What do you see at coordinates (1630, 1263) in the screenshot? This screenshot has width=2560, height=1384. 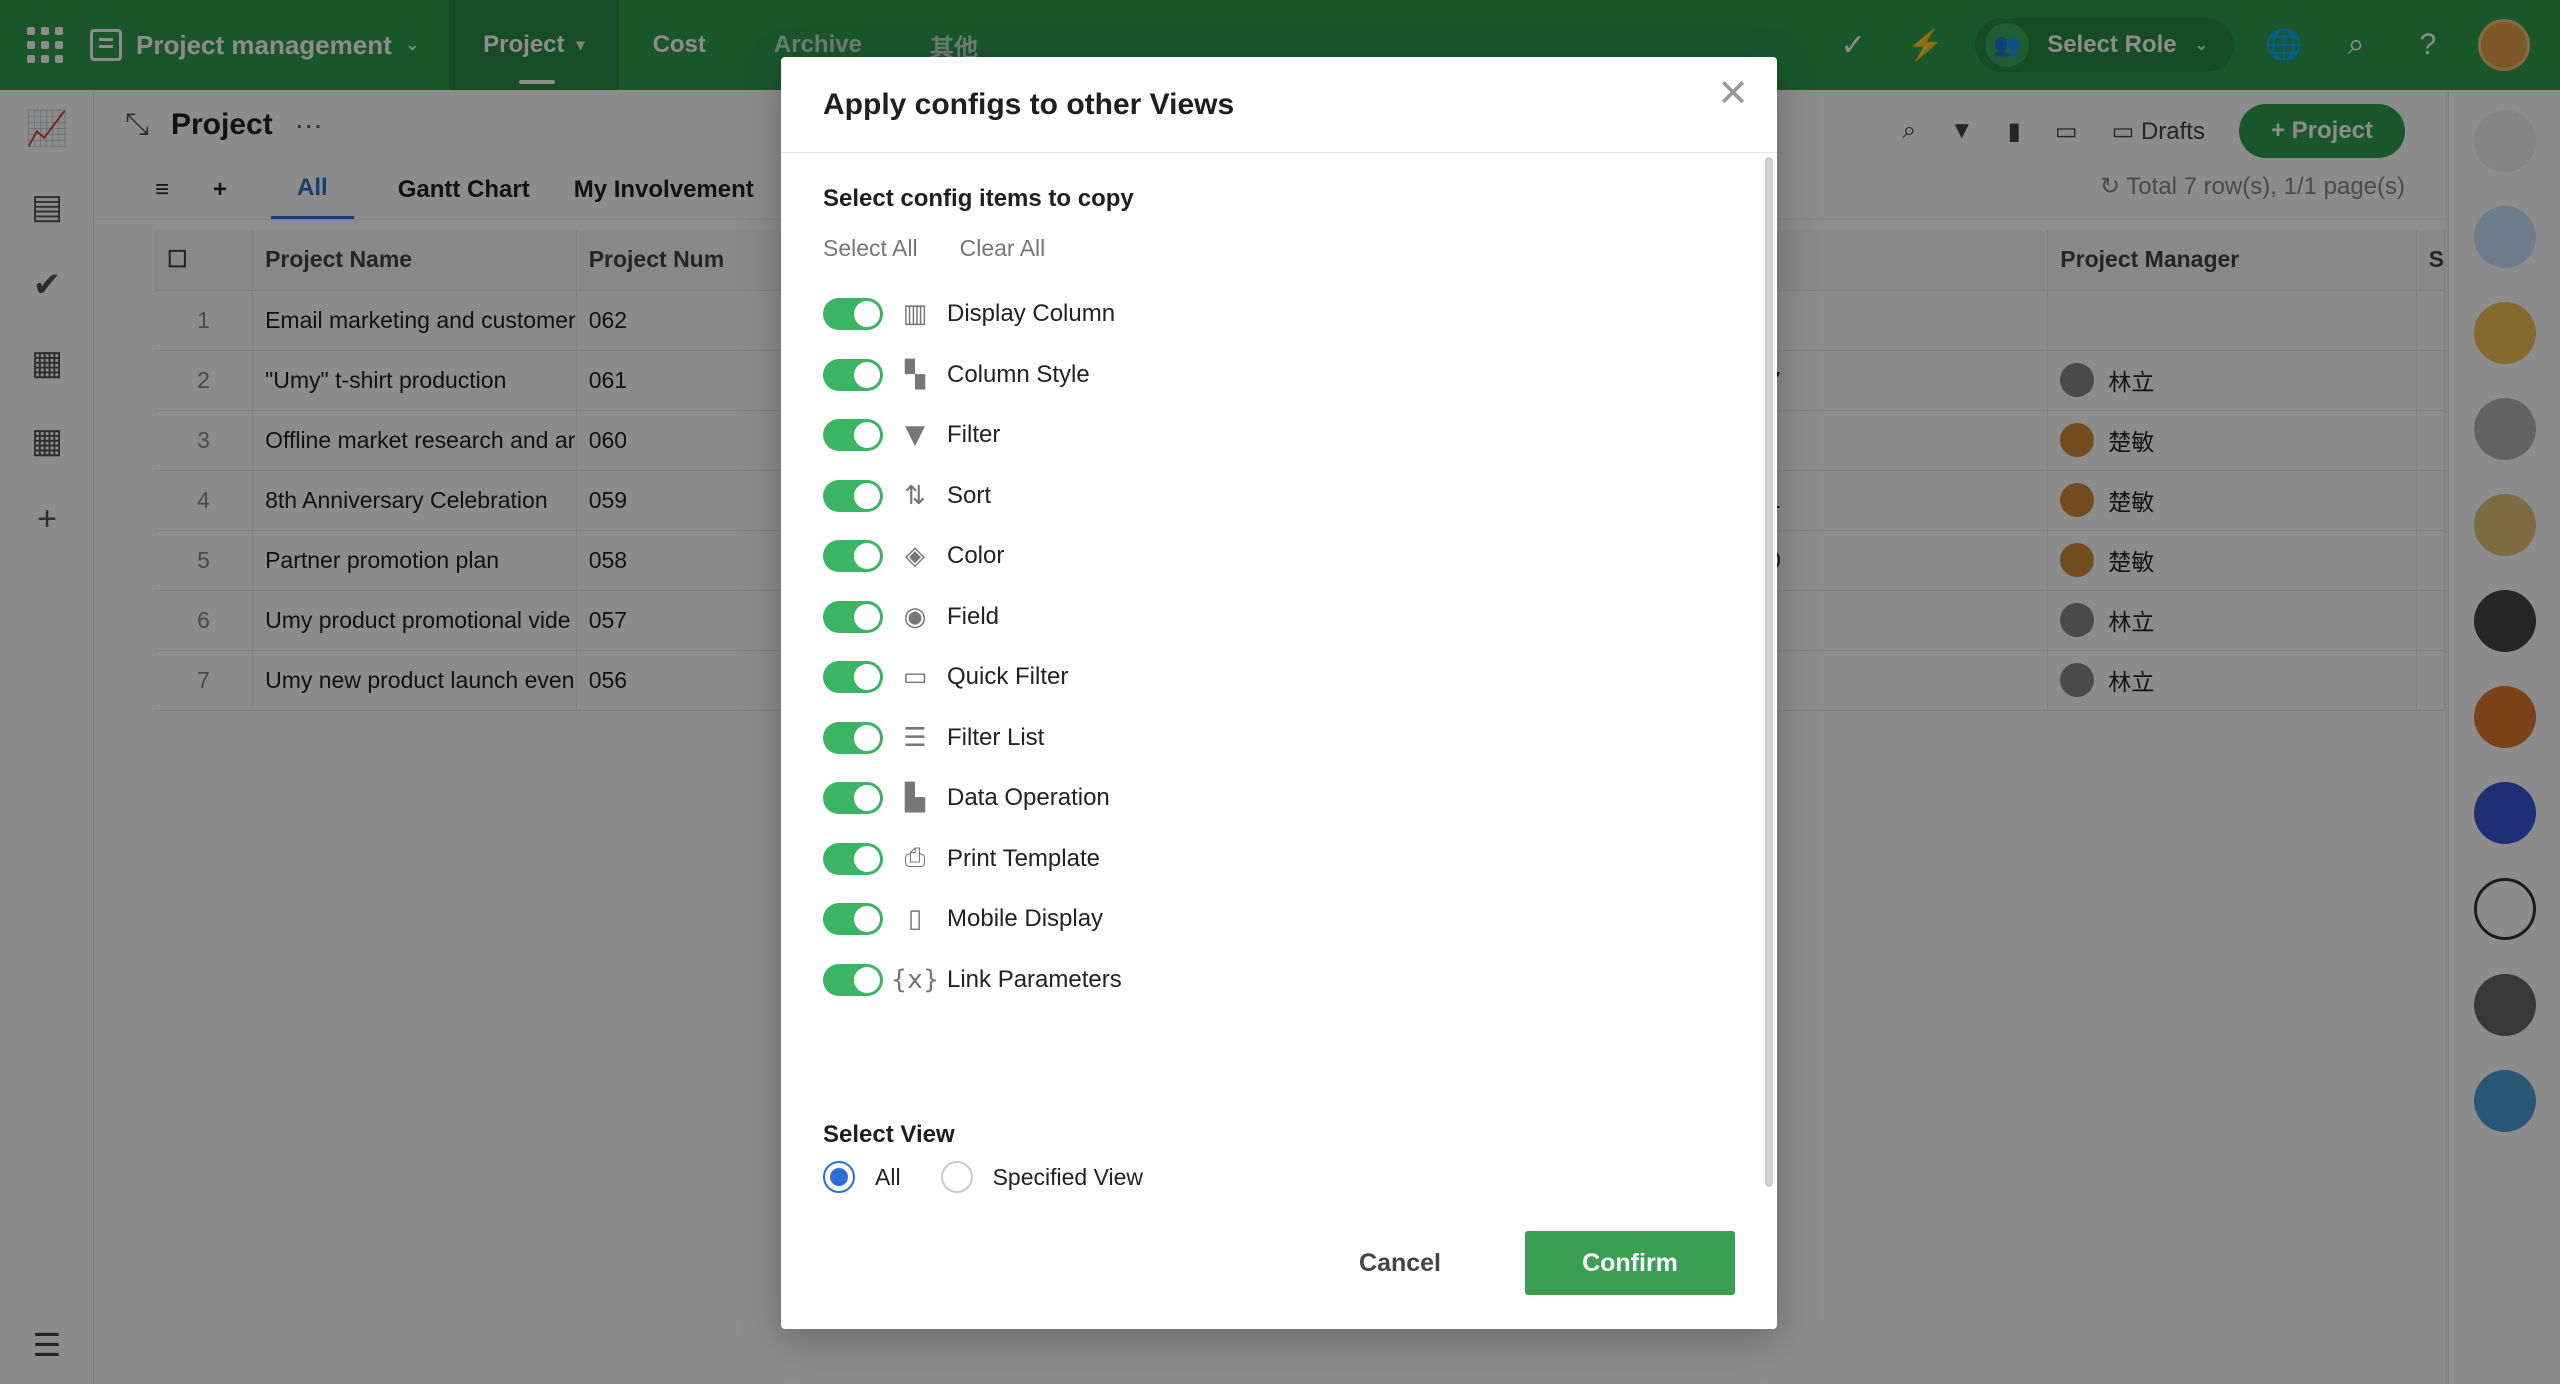 I see `confirm-button: Confirm` at bounding box center [1630, 1263].